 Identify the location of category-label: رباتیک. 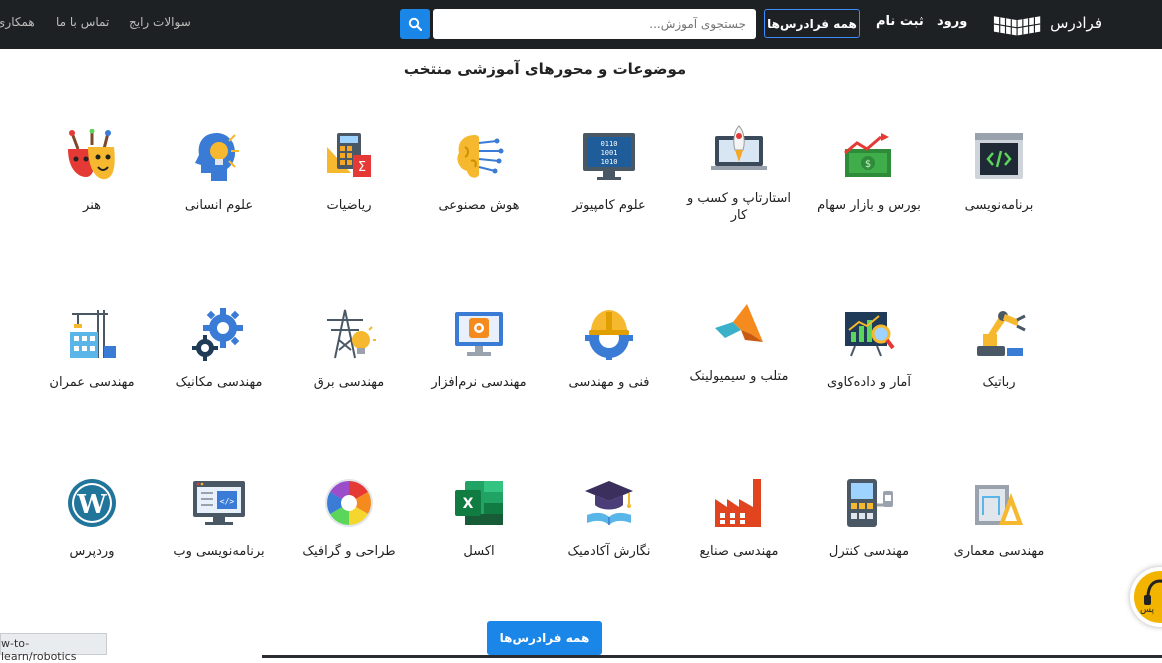
(999, 382).